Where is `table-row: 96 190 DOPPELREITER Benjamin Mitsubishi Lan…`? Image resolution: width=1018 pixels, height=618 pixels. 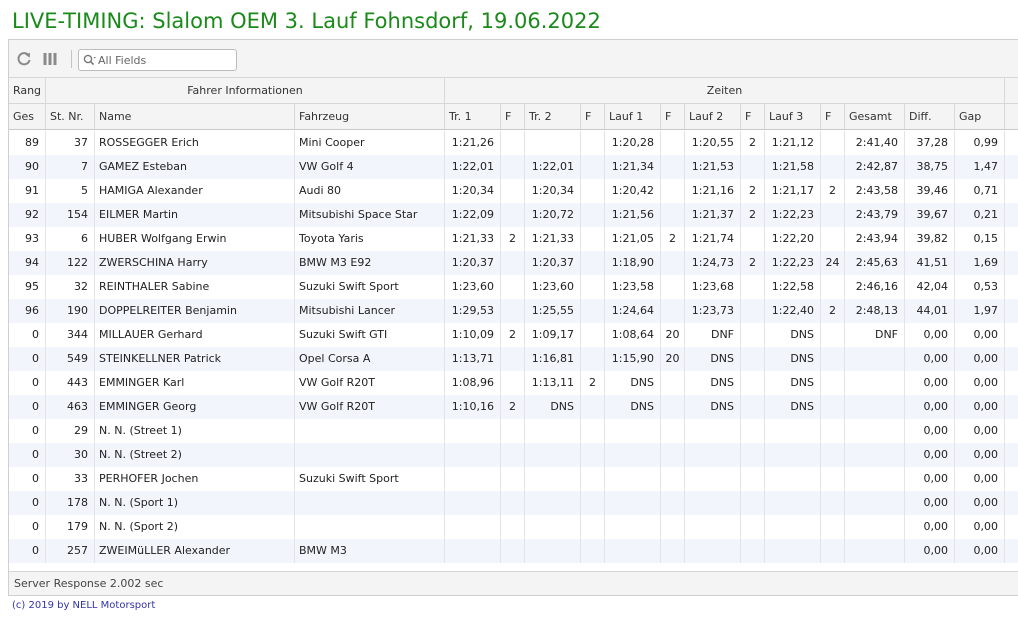 table-row: 96 190 DOPPELREITER Benjamin Mitsubishi Lan… is located at coordinates (513, 311).